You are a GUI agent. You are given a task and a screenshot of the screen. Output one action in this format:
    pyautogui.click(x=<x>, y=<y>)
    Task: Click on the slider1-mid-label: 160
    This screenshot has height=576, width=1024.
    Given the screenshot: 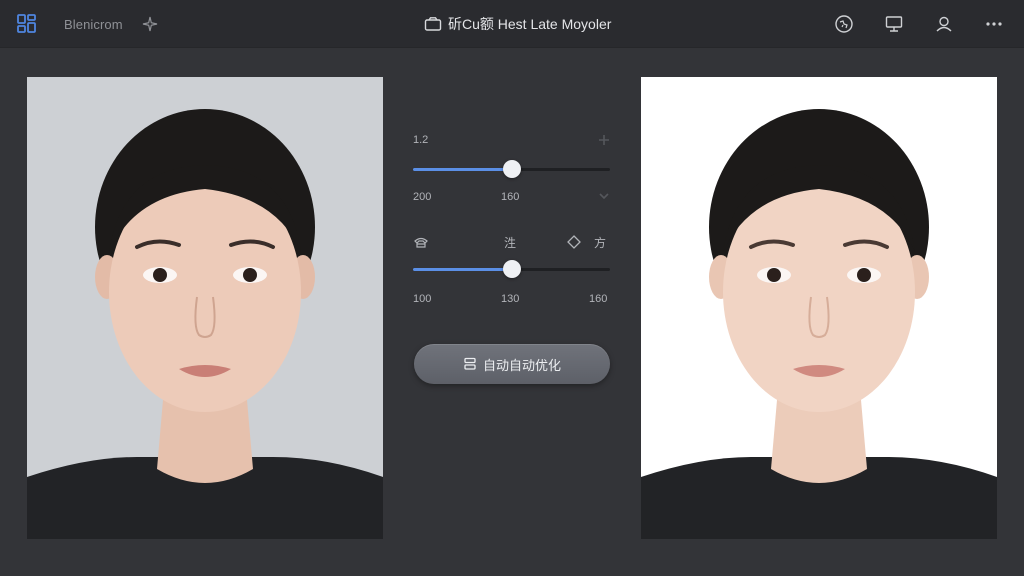 What is the action you would take?
    pyautogui.click(x=510, y=197)
    